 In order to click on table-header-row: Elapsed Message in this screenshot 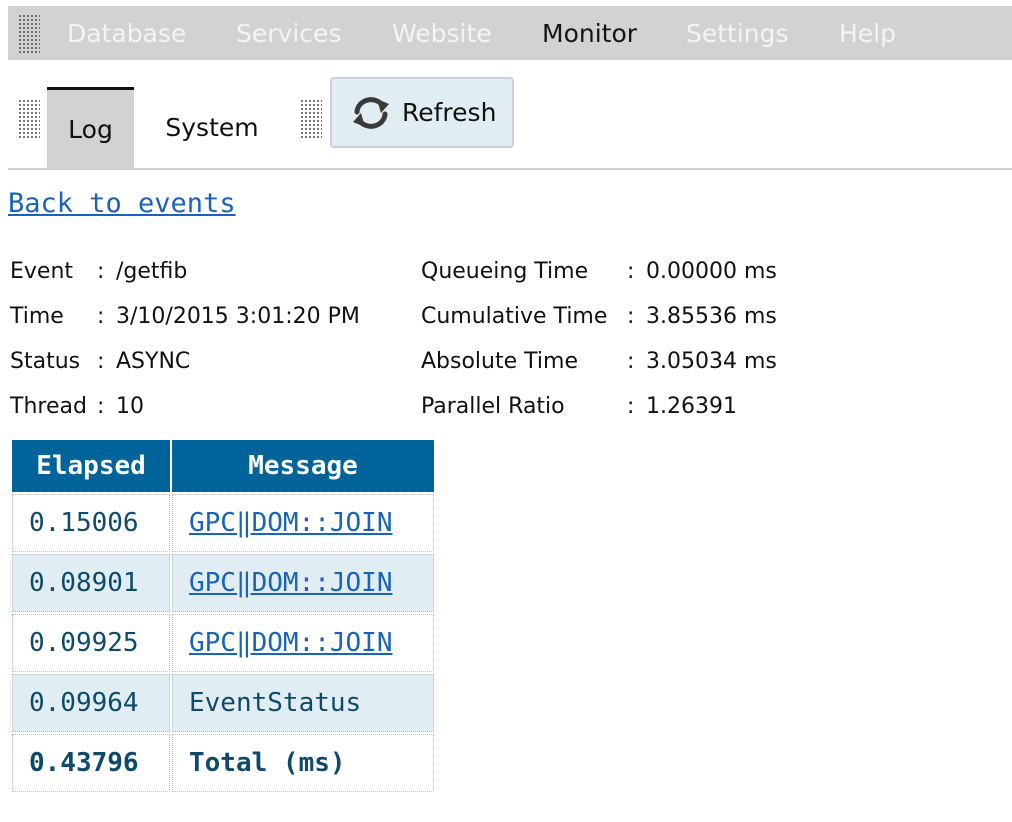, I will do `click(223, 466)`.